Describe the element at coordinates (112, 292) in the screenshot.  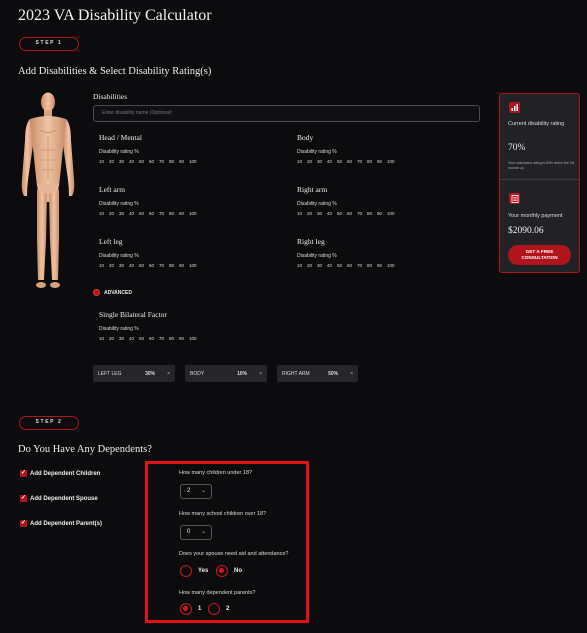
I see `advanced-toggle: ADVANCED` at that location.